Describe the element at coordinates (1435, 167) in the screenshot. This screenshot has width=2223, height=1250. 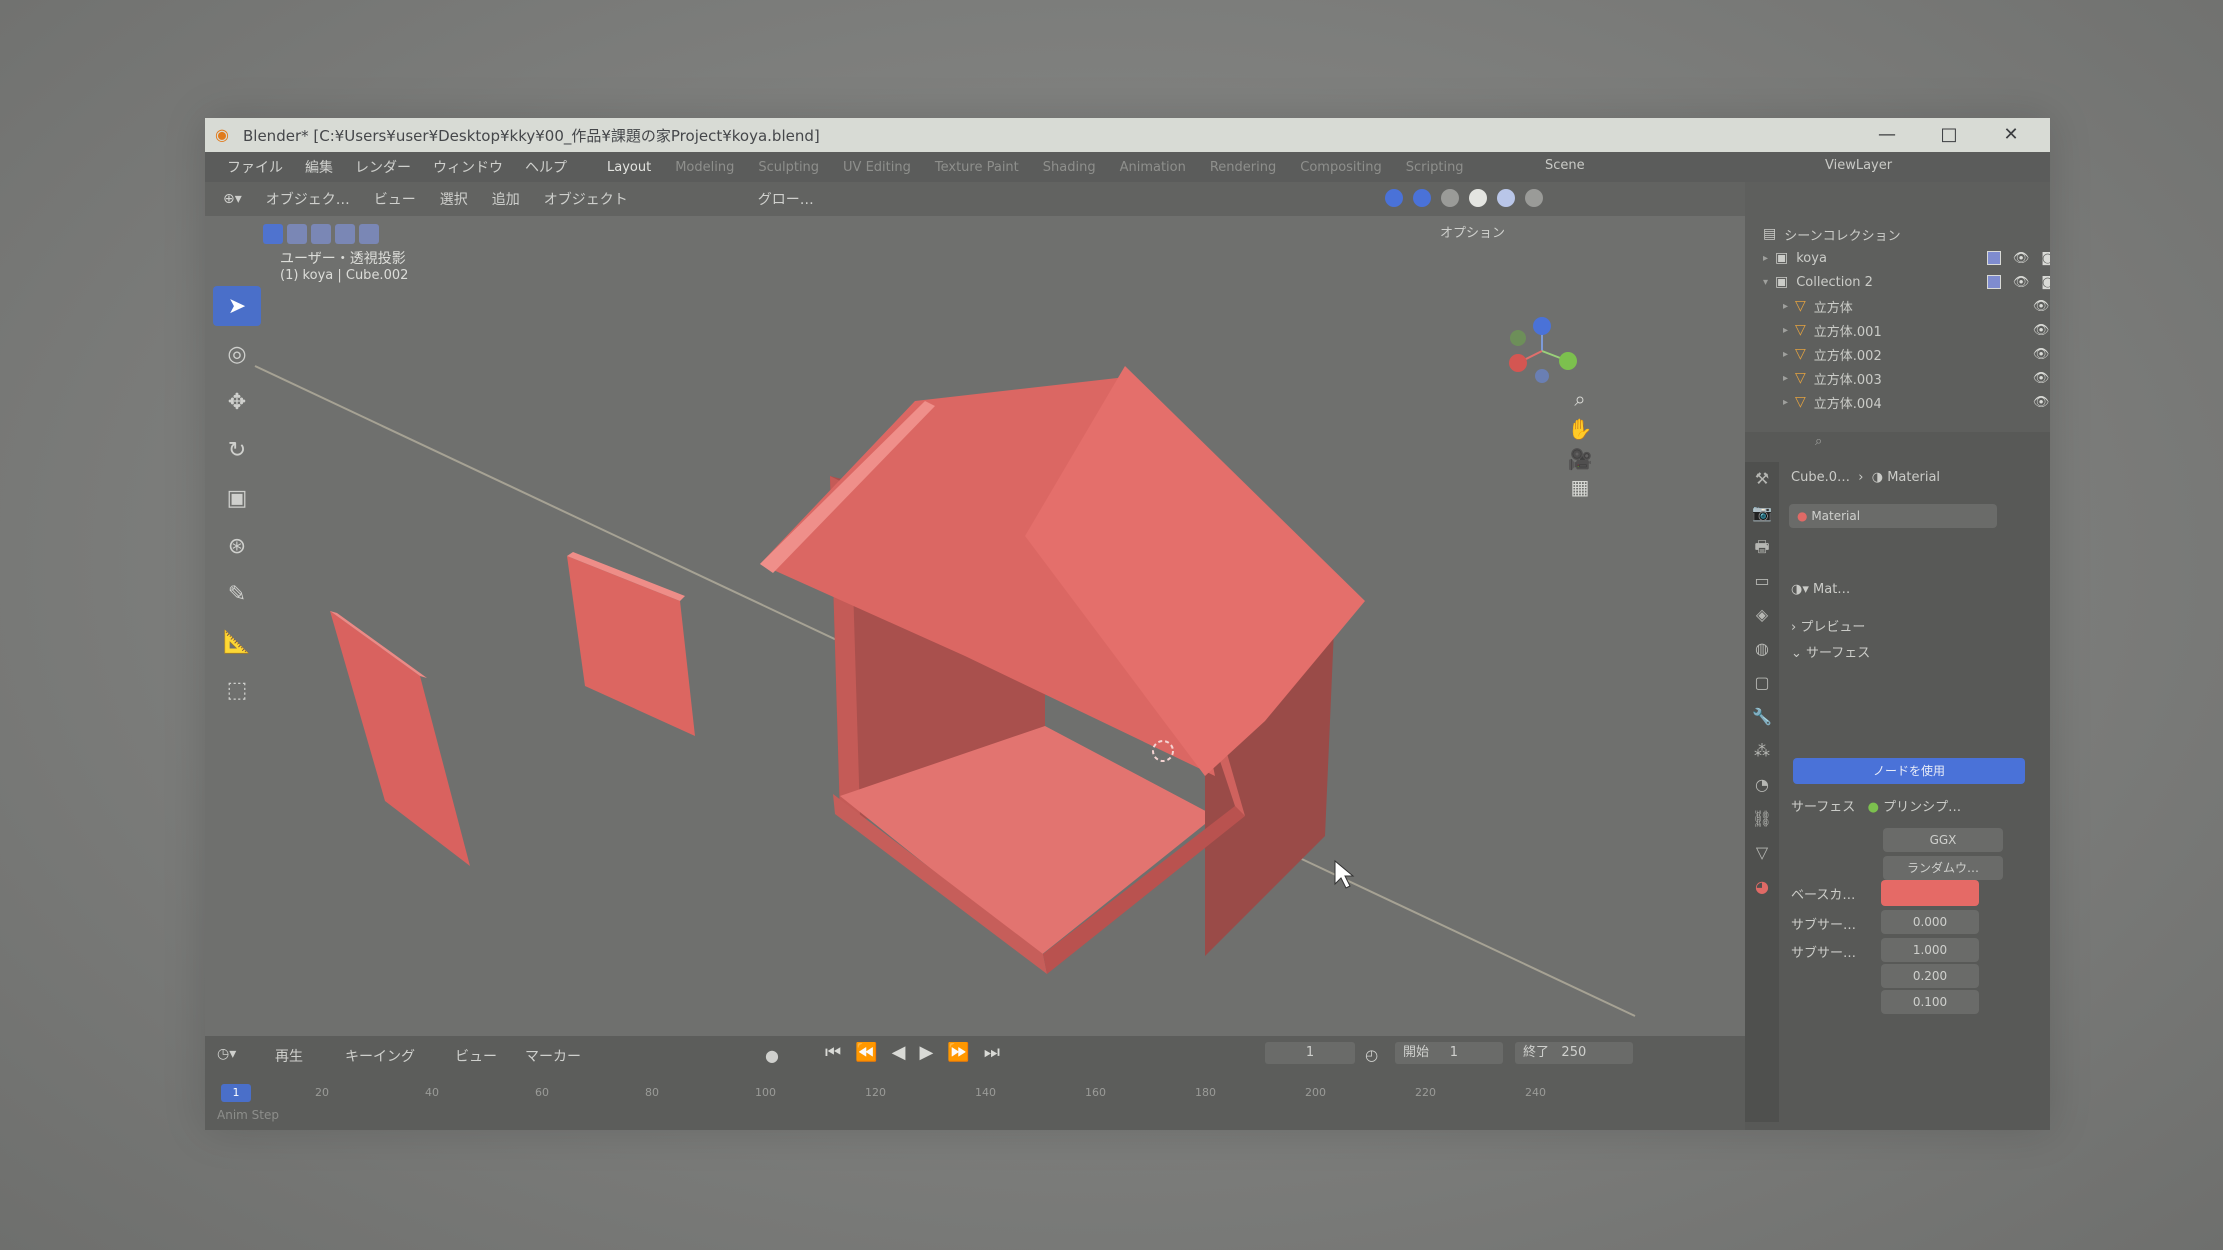
I see `tab-scripting: Scripting` at that location.